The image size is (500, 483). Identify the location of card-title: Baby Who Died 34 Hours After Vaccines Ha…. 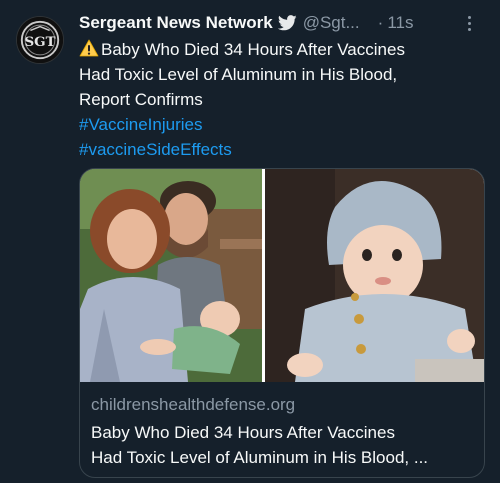
(283, 445).